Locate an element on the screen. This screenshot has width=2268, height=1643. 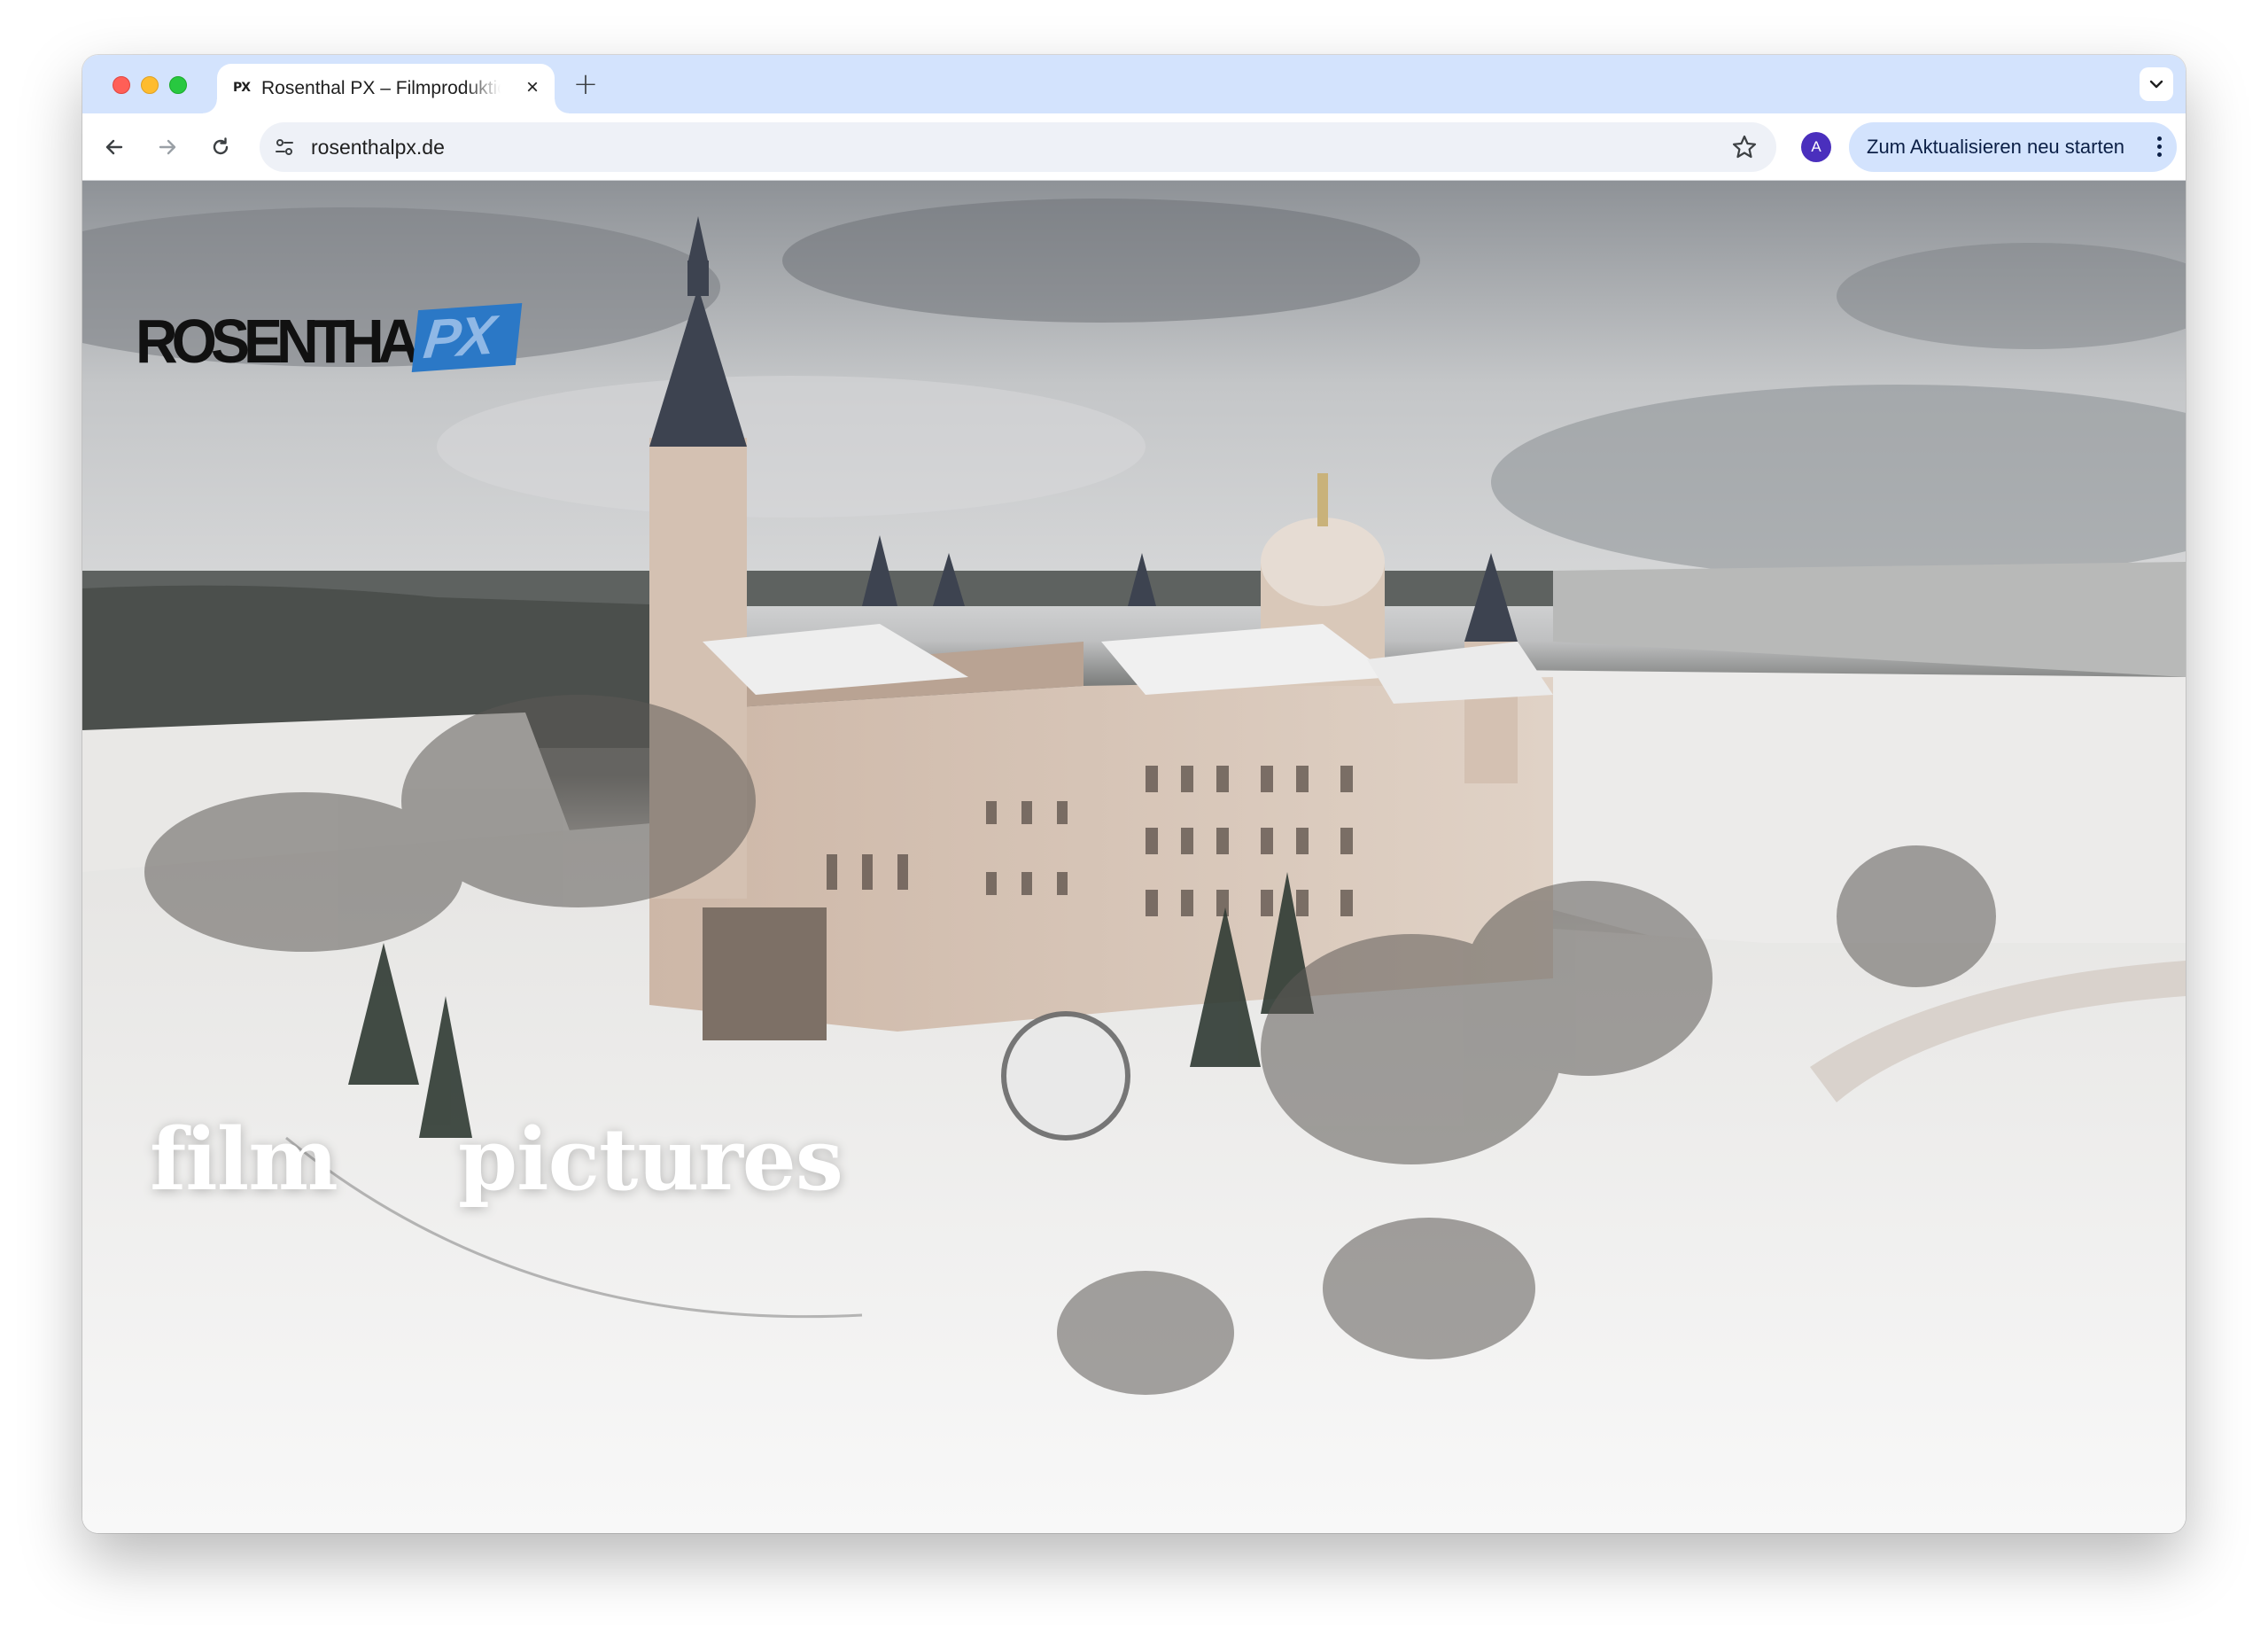
logo-wordmark: ROSENTHAL is located at coordinates (293, 341).